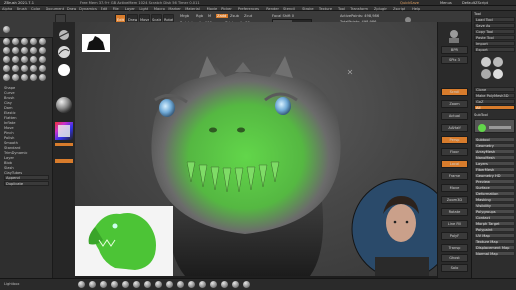 Image resolution: width=516 pixels, height=290 pixels. I want to click on menu-render: Render, so click(272, 9).